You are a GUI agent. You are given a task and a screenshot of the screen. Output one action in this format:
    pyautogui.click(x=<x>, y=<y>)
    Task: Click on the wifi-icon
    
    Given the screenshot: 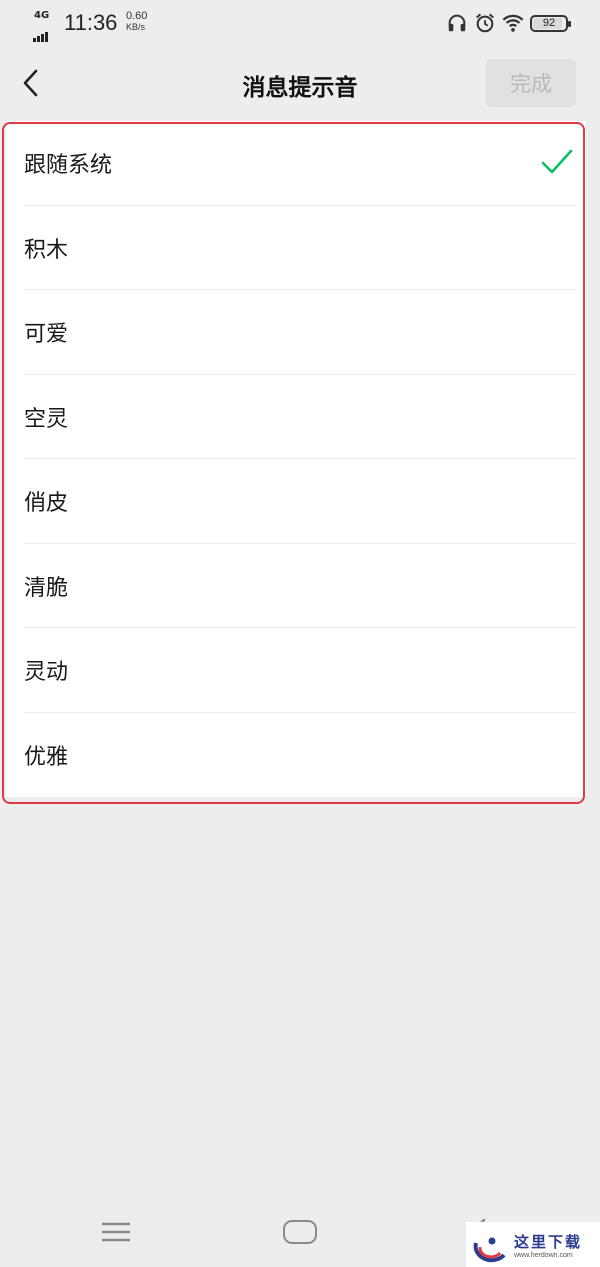 What is the action you would take?
    pyautogui.click(x=513, y=23)
    